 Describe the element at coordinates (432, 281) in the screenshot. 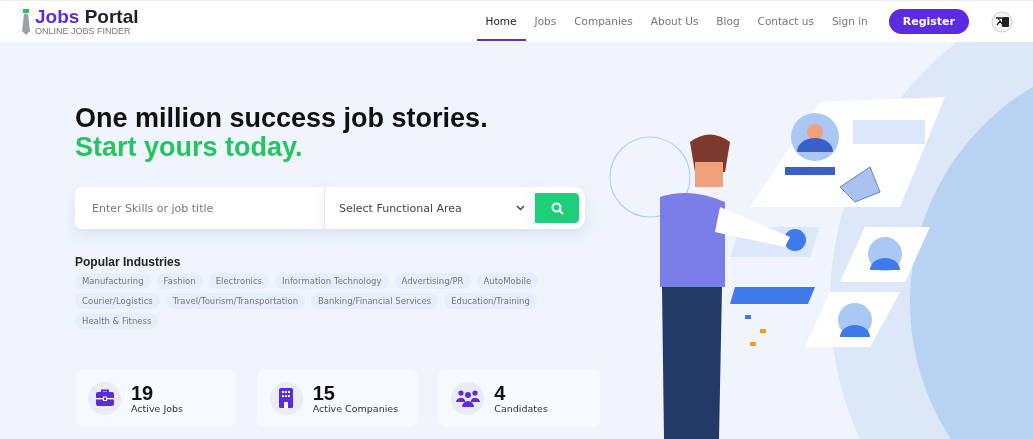

I see `industry-tag: Advertising/PR` at that location.